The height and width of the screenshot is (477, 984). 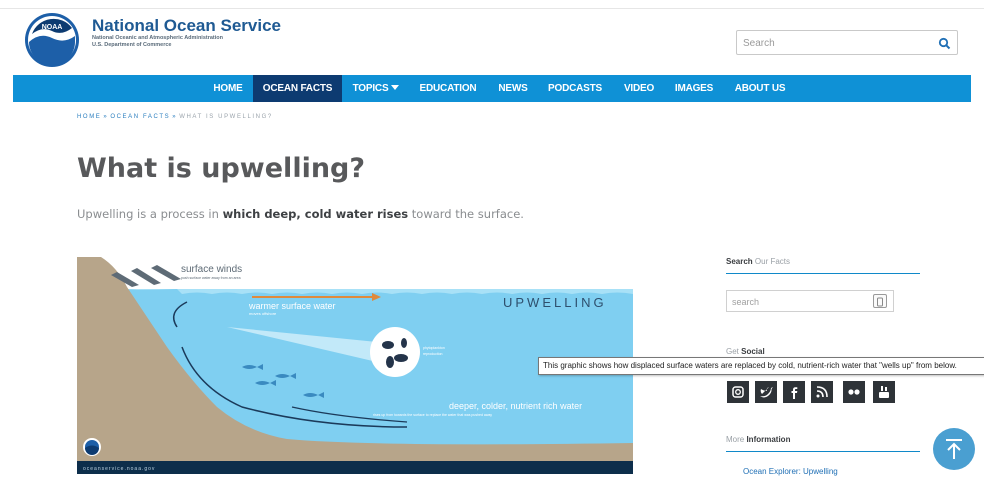 I want to click on warmer-water-sublabel: moves offshore, so click(x=263, y=313).